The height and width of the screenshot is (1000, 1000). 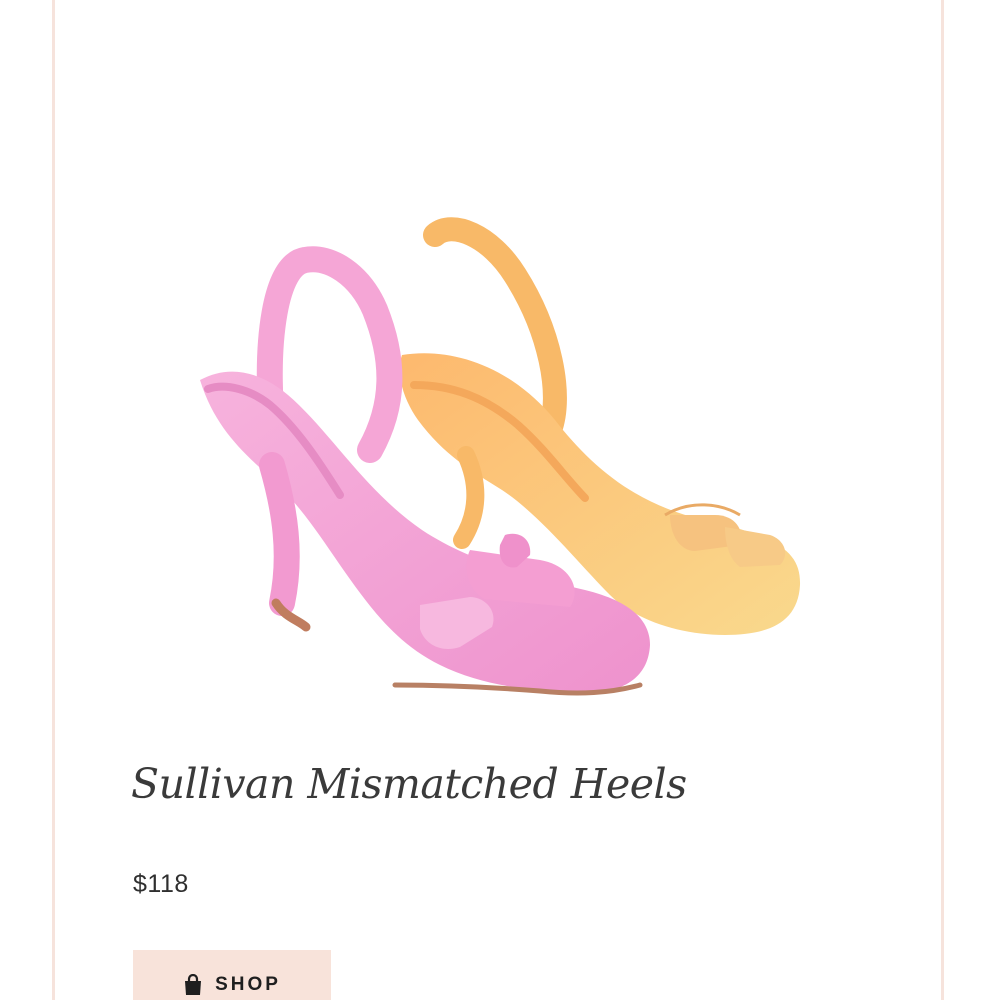 What do you see at coordinates (248, 984) in the screenshot?
I see `shop-button-label: SHOP` at bounding box center [248, 984].